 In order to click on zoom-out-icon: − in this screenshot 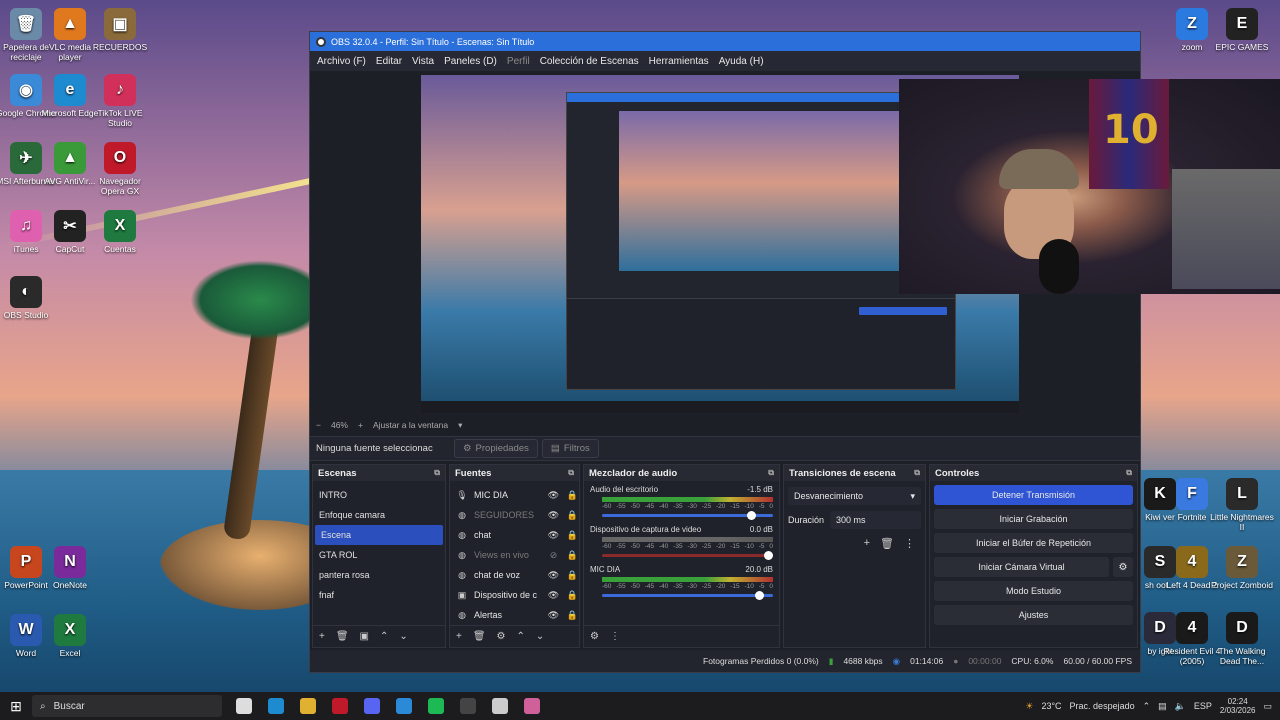, I will do `click(318, 425)`.